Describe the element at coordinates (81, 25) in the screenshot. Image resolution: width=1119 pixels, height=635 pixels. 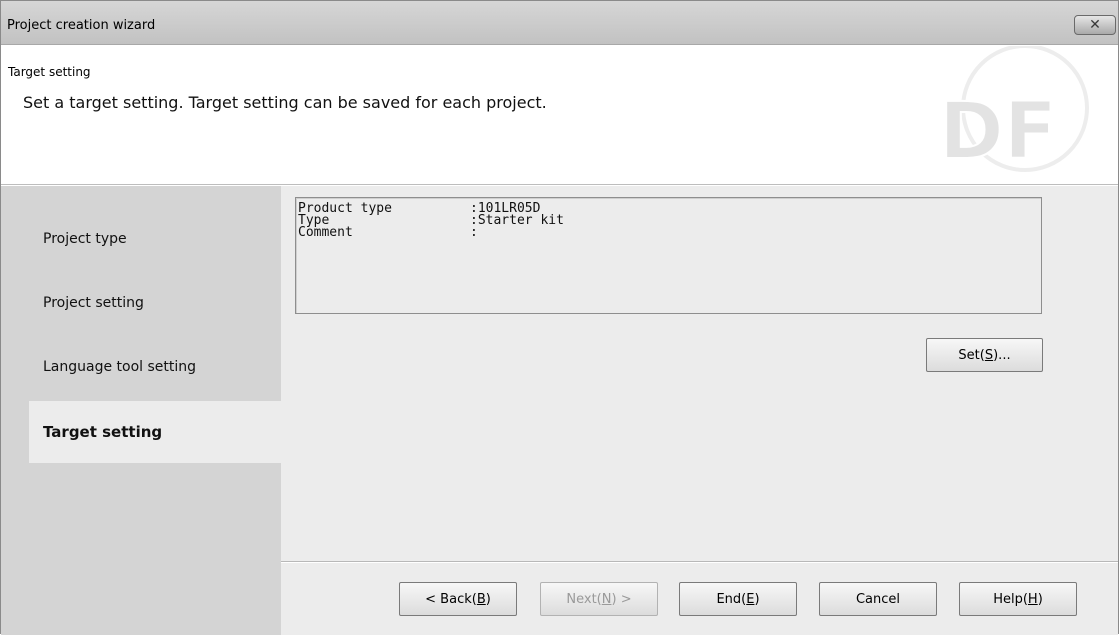
I see `window-title: Project creation wizard` at that location.